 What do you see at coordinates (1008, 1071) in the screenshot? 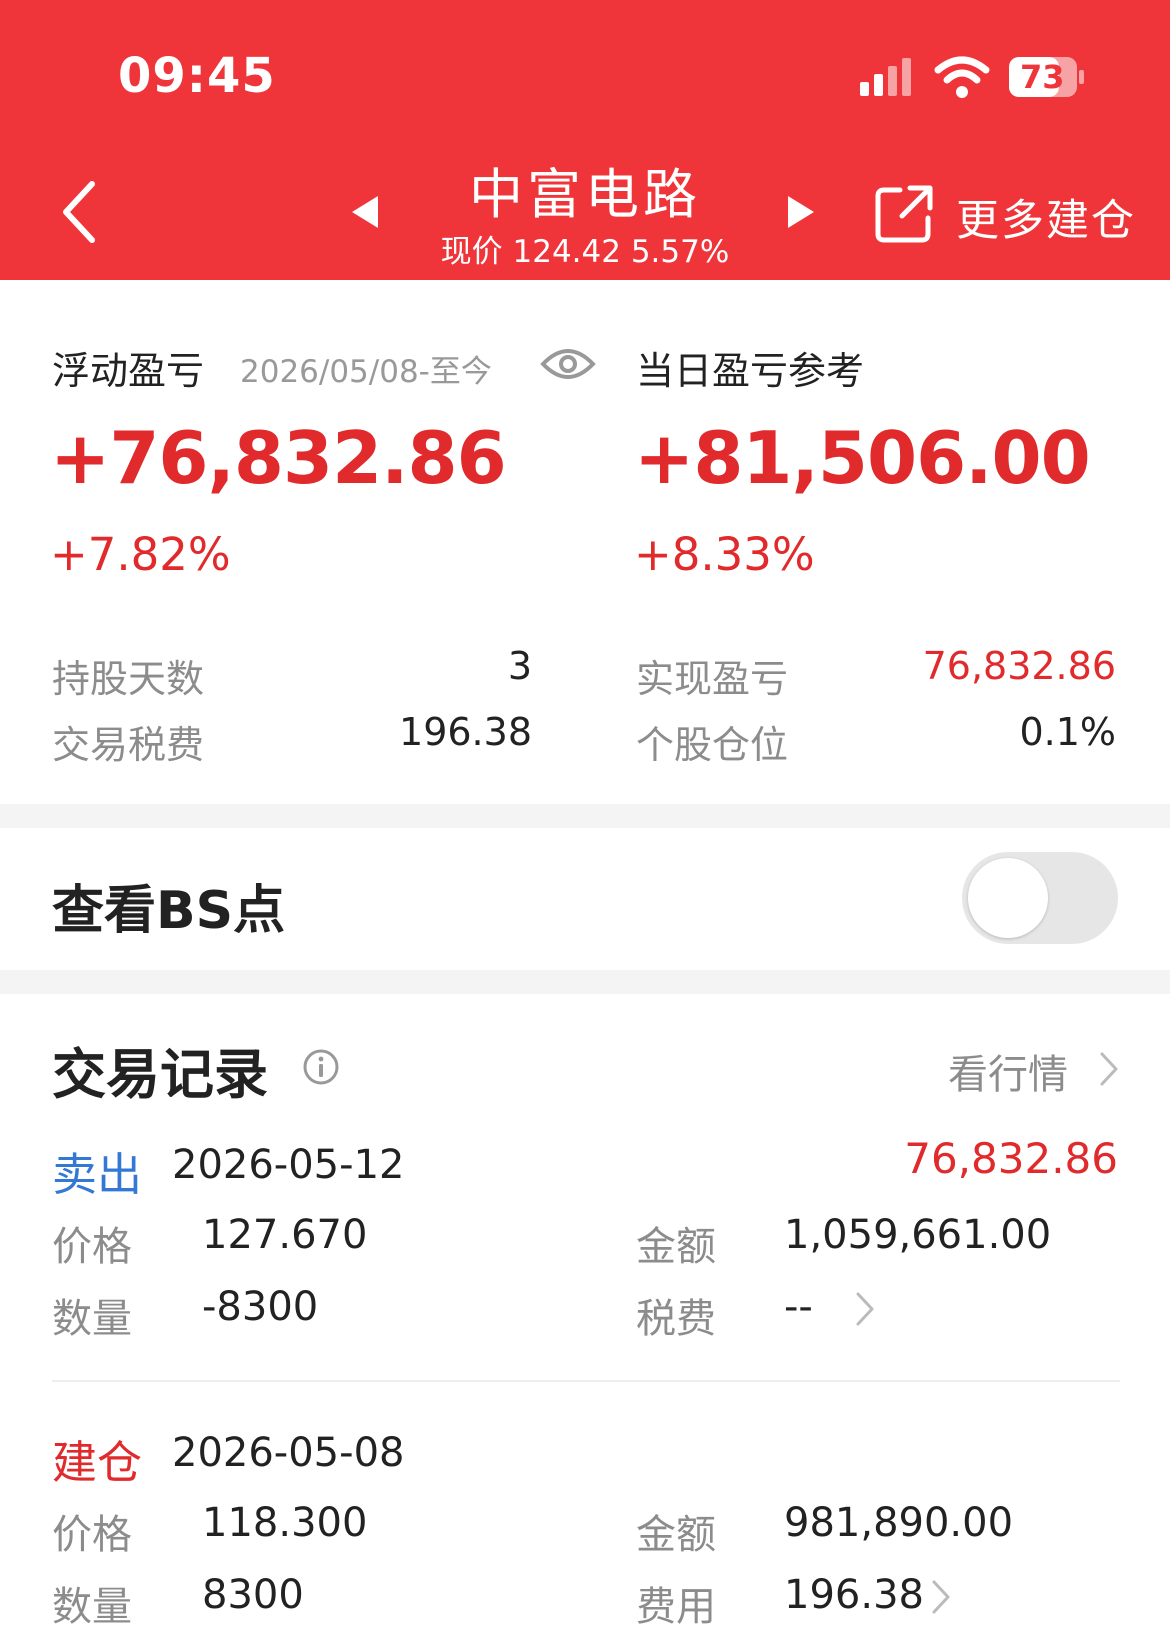
I see `view-quote-link: 看行情` at bounding box center [1008, 1071].